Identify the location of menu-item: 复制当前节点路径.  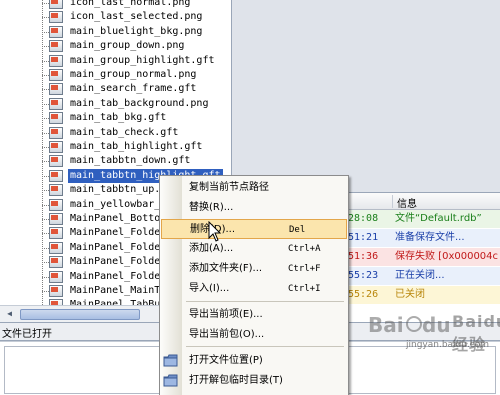
(254, 188).